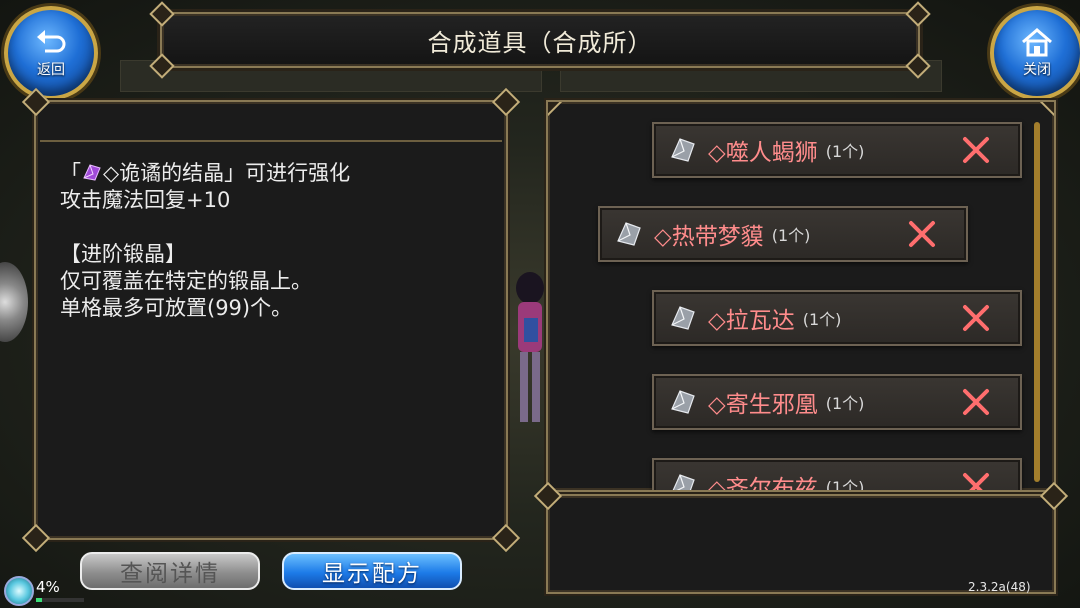  Describe the element at coordinates (763, 153) in the screenshot. I see `item-name: ◇噬人蝎狮` at that location.